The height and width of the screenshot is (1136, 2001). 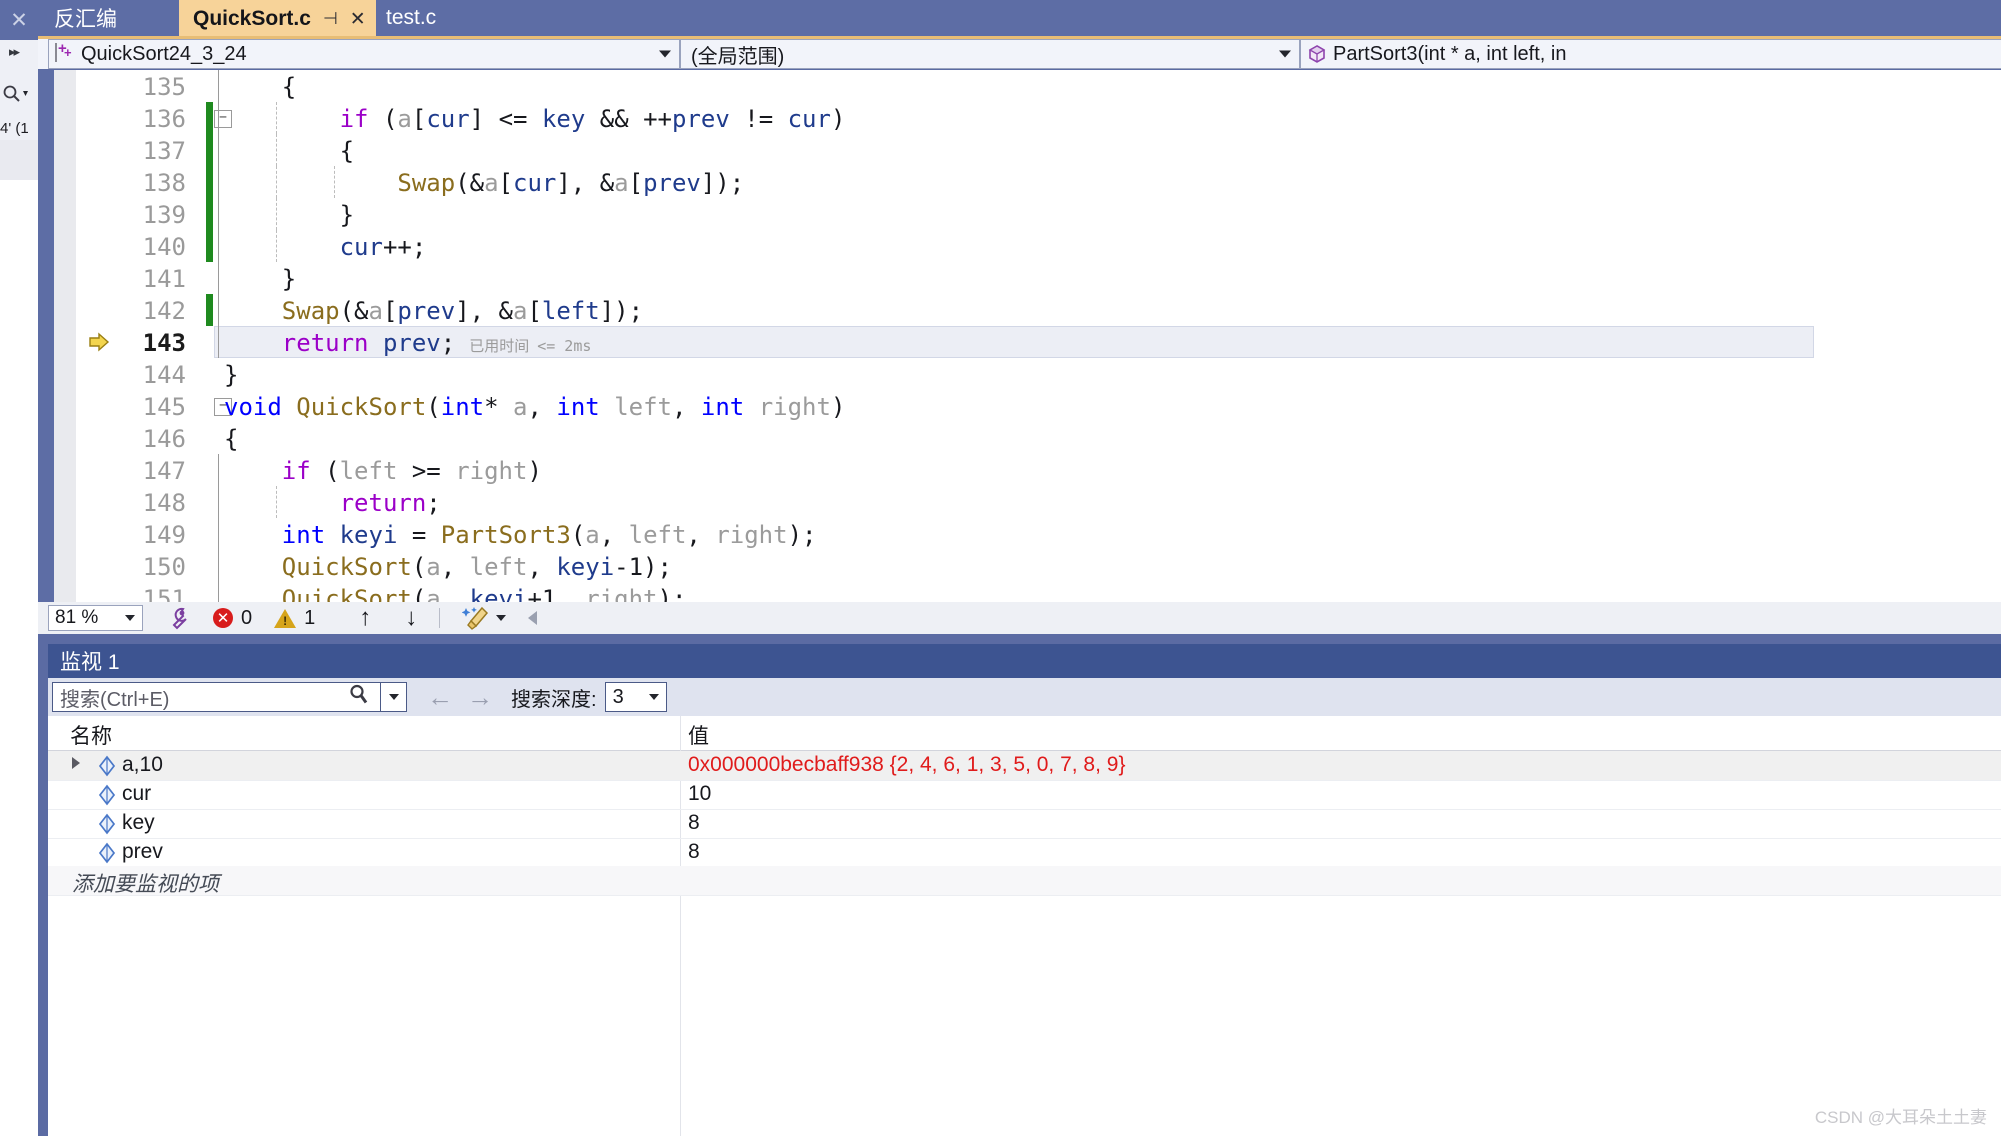 I want to click on watermark-text: CSDN @大耳朵土土妻, so click(x=1900, y=1117).